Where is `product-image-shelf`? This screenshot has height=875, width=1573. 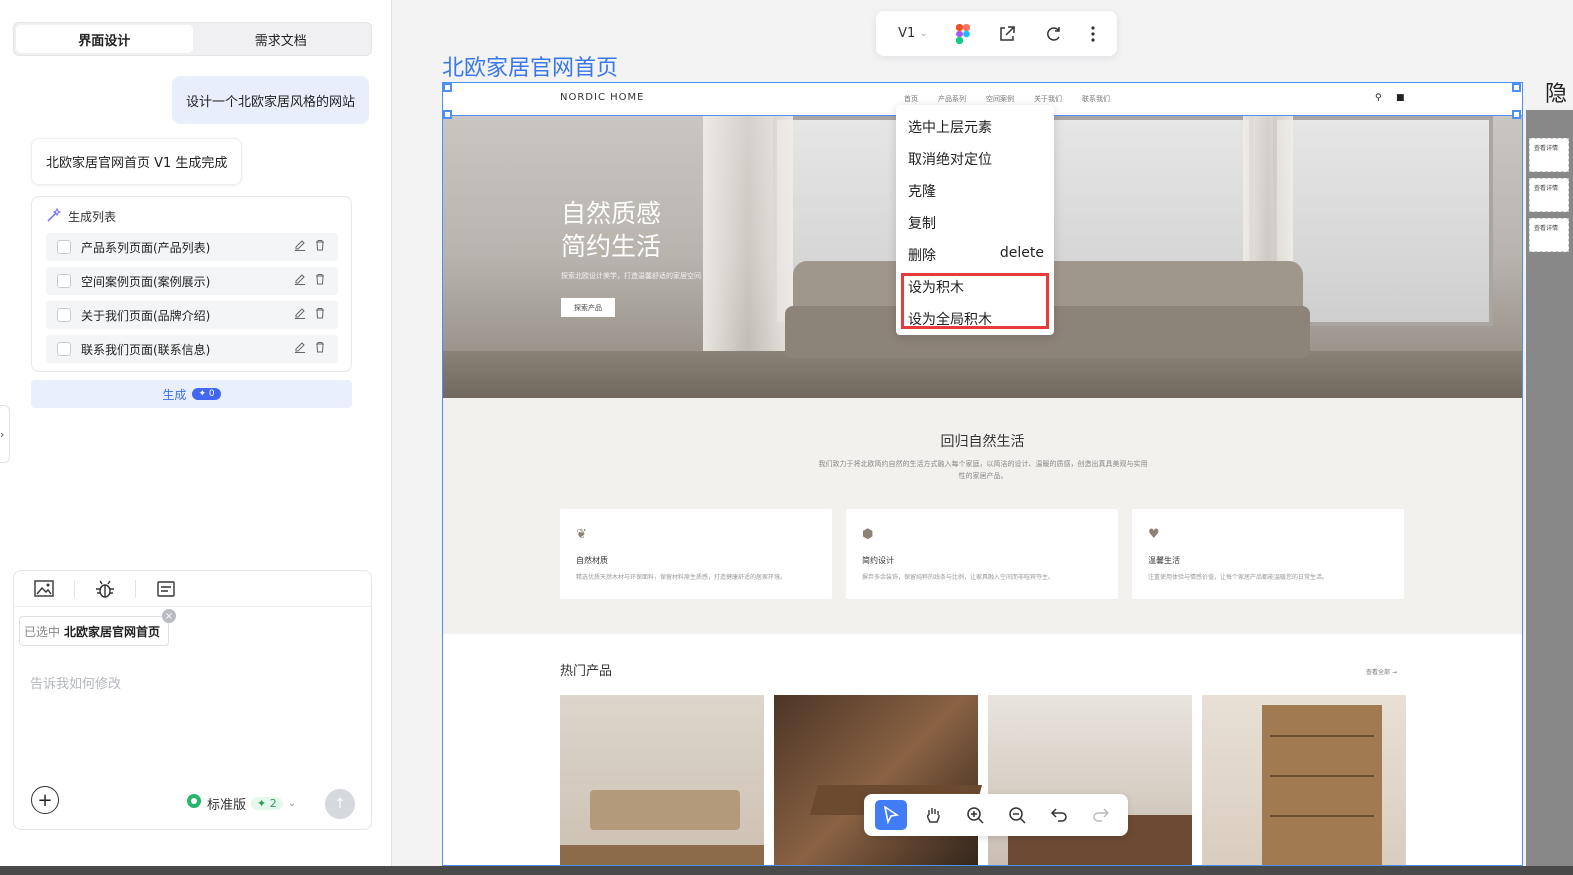 product-image-shelf is located at coordinates (1304, 780).